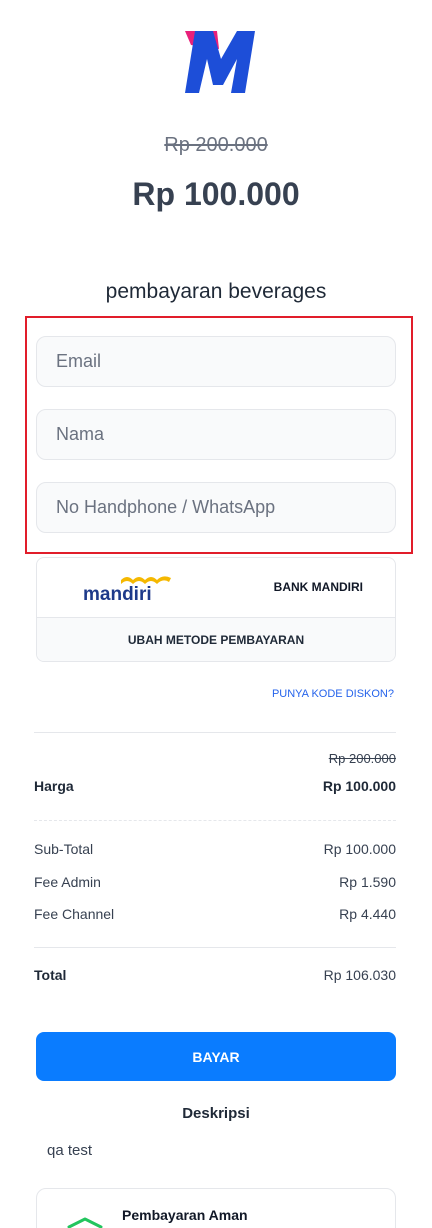  I want to click on fee-channel-row: Fee Channel Rp 4.440, so click(215, 914).